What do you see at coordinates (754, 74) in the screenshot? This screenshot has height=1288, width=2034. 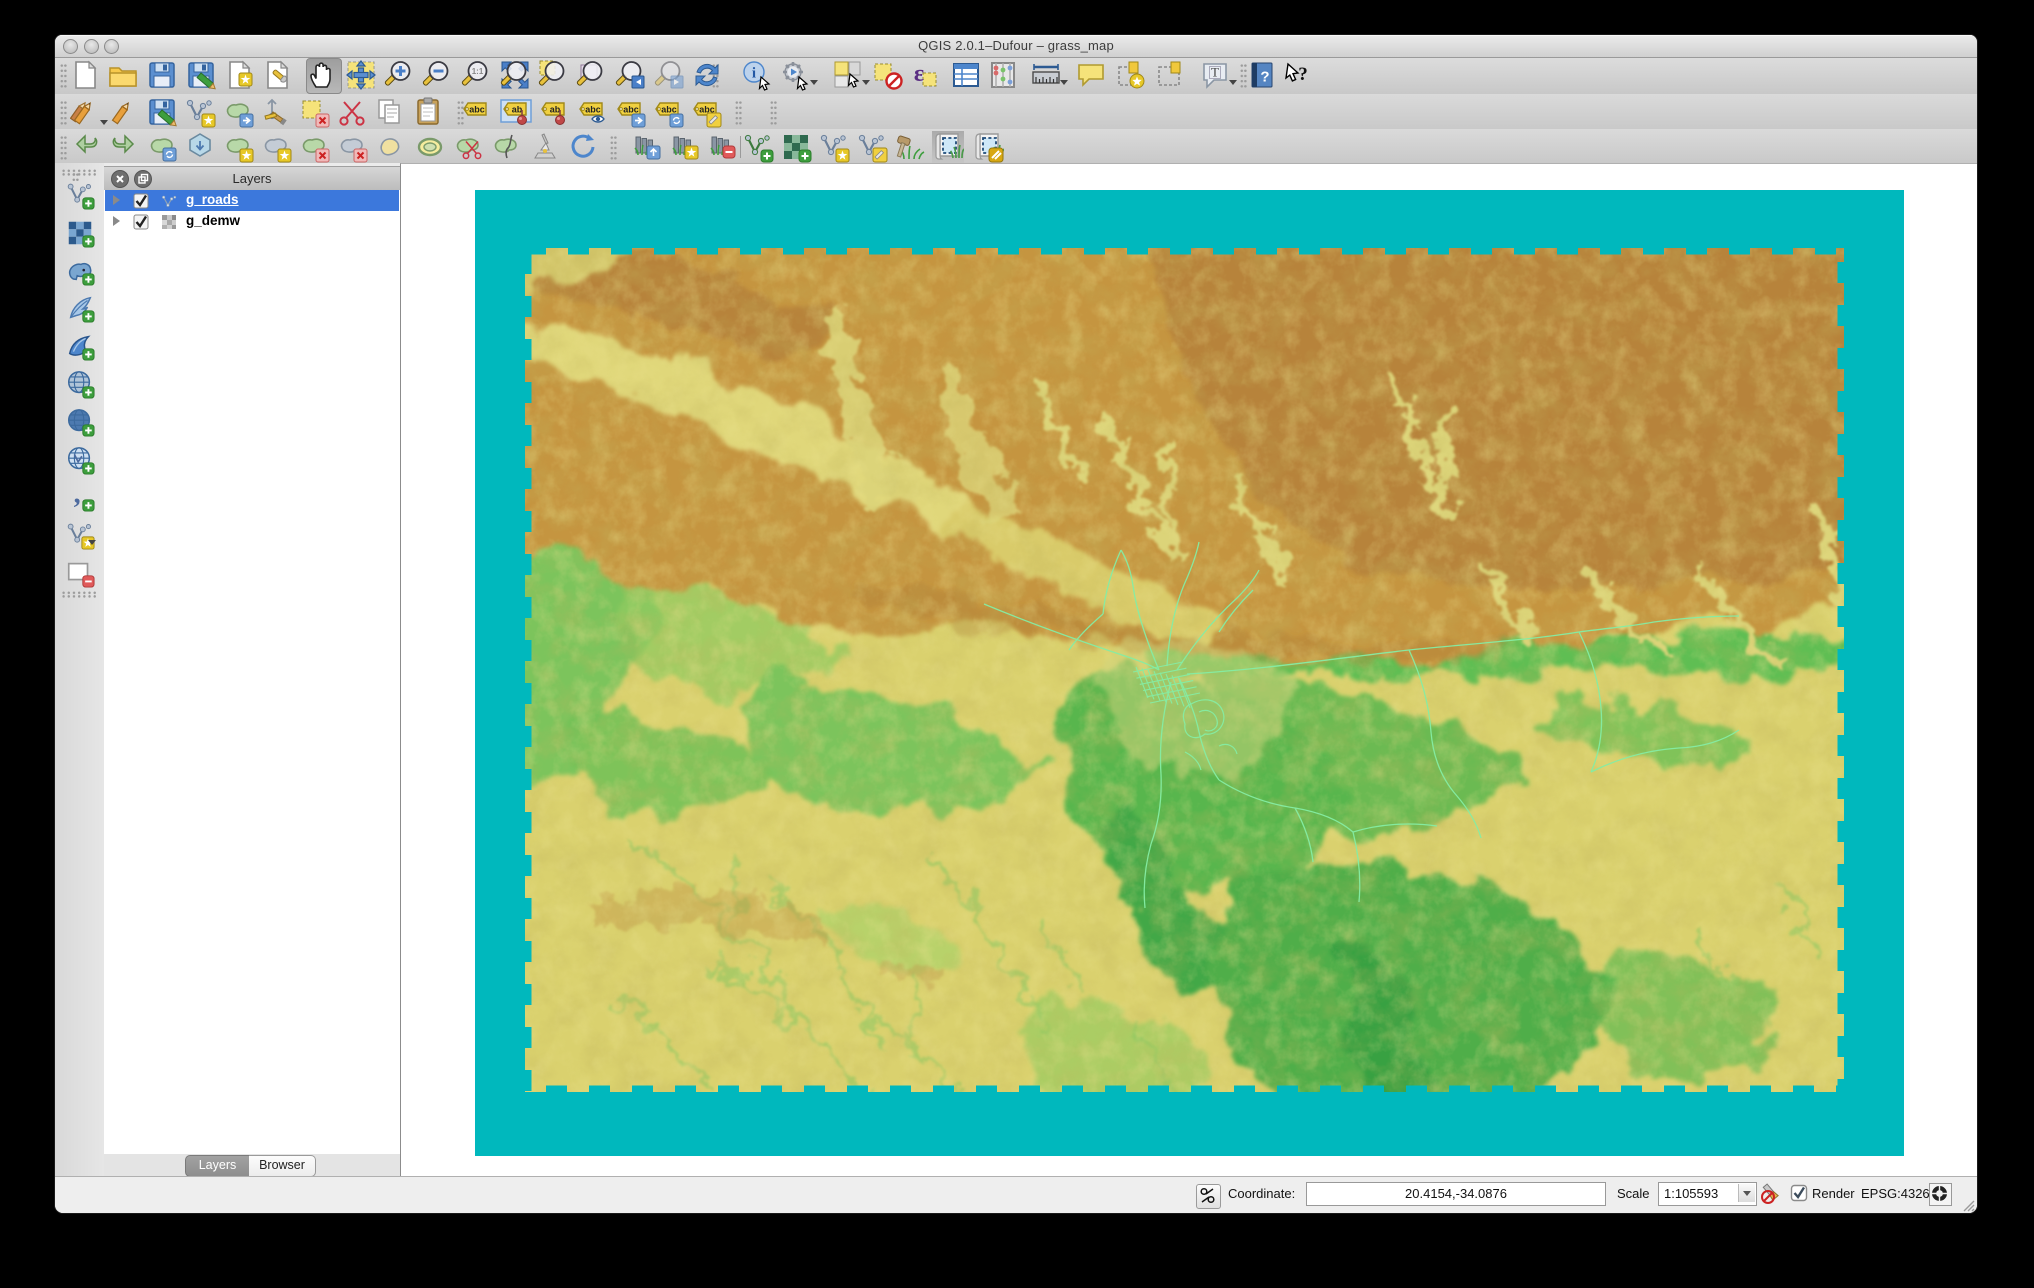 I see `svg-text: i` at bounding box center [754, 74].